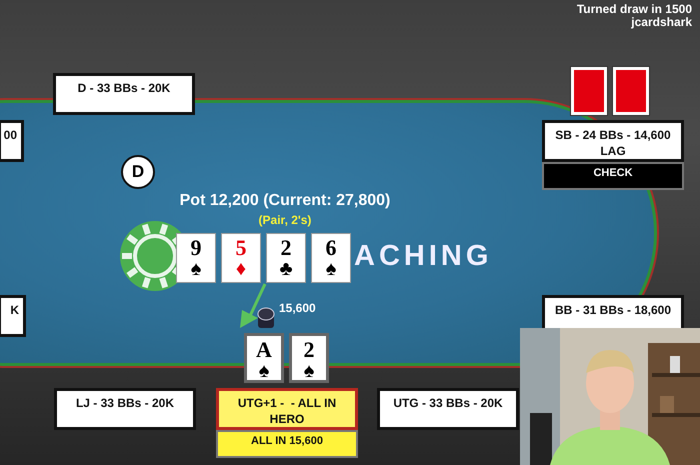  What do you see at coordinates (14, 310) in the screenshot?
I see `seat-label: K` at bounding box center [14, 310].